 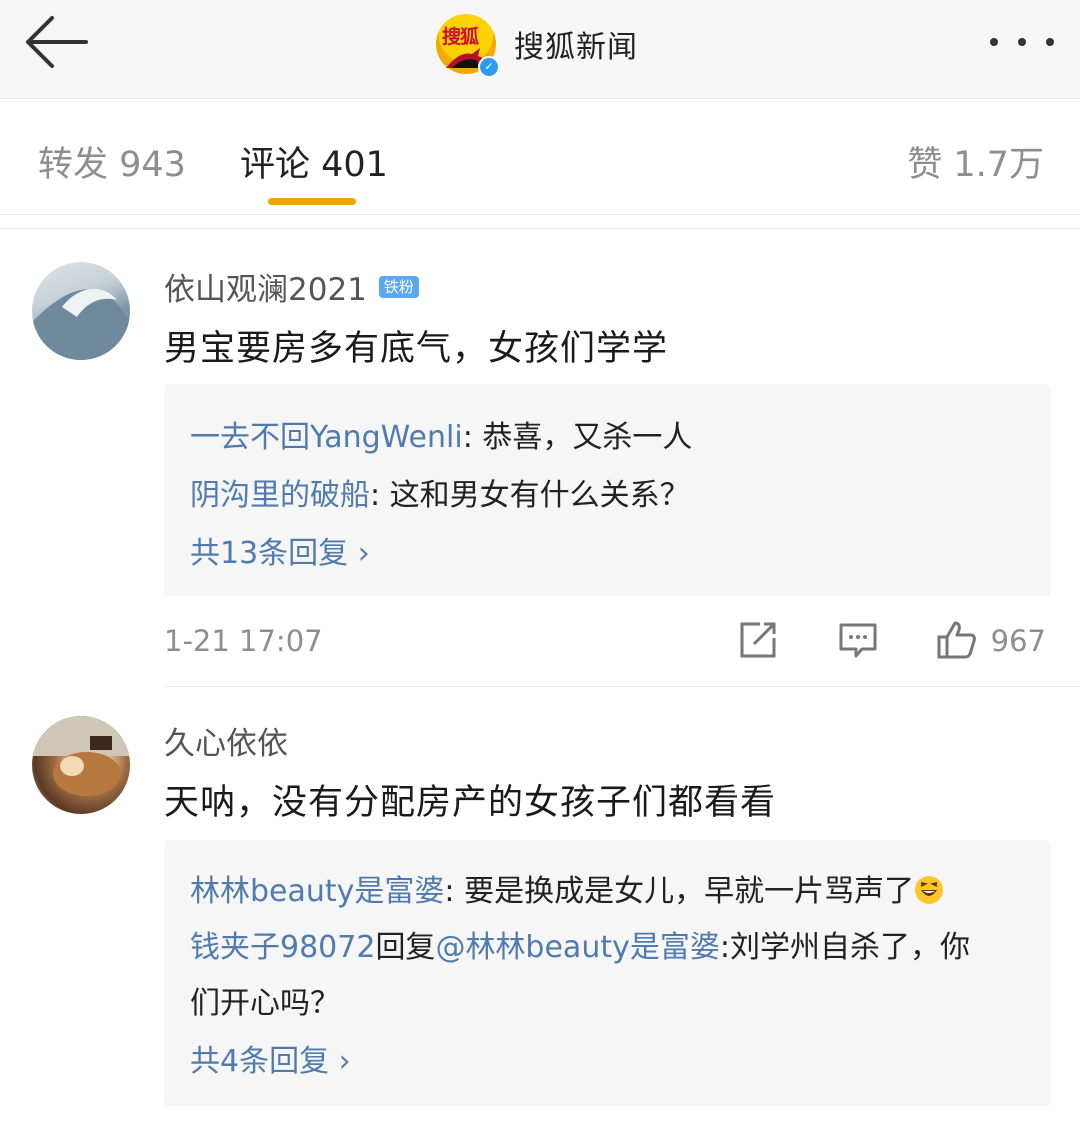 What do you see at coordinates (758, 640) in the screenshot?
I see `repost-icon` at bounding box center [758, 640].